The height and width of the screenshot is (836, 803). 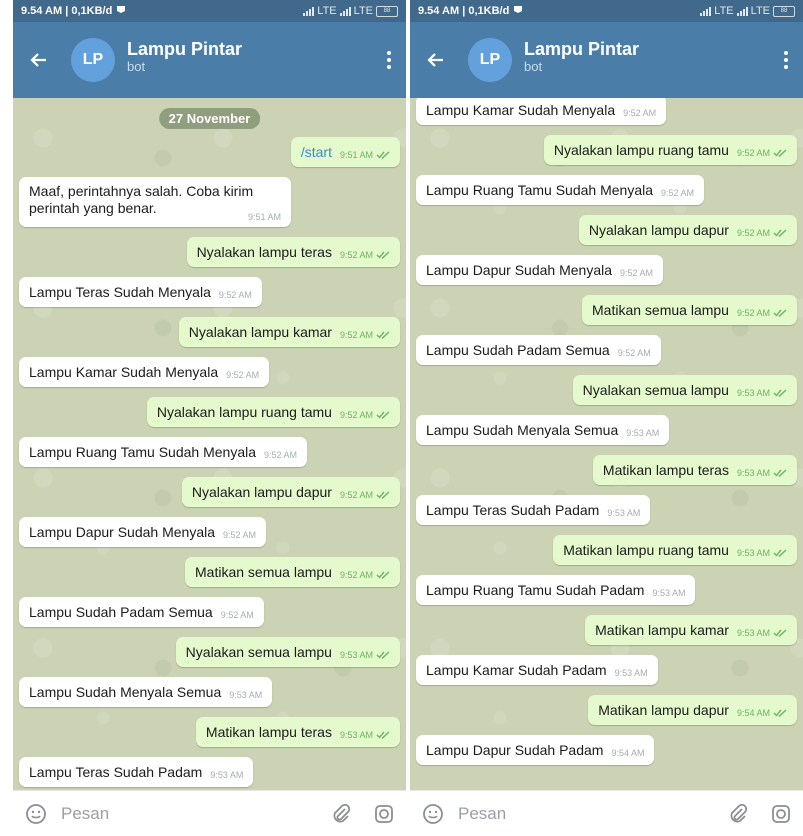 I want to click on network-label: LTE, so click(x=724, y=11).